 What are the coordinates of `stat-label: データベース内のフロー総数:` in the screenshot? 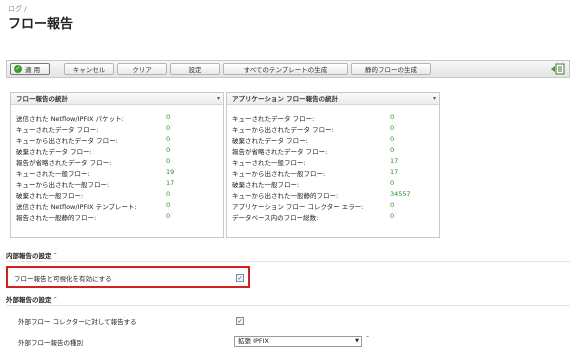 It's located at (275, 218).